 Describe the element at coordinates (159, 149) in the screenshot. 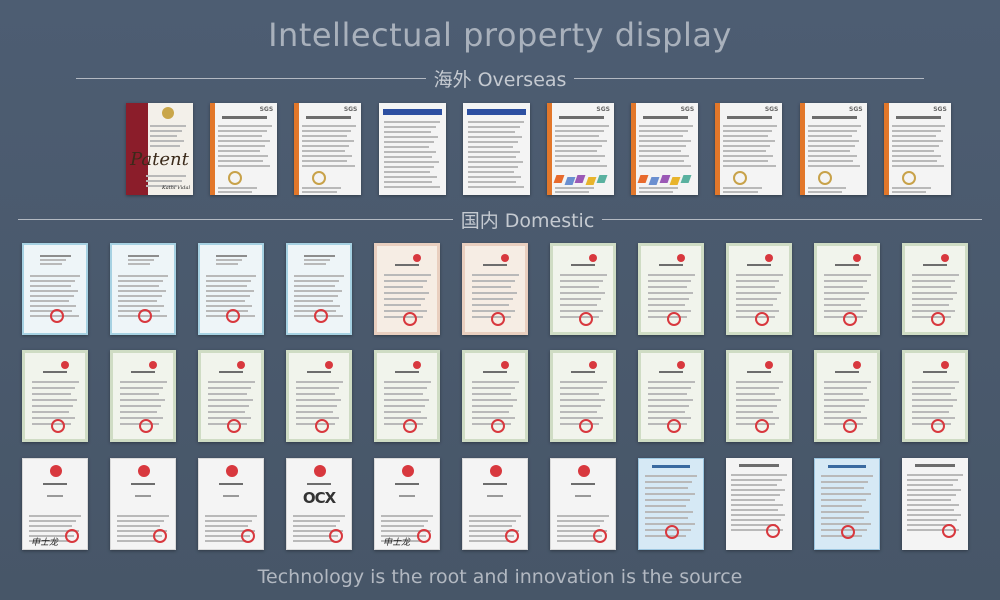

I see `certificate-thumbnail: Patent Kathi Vidal` at that location.